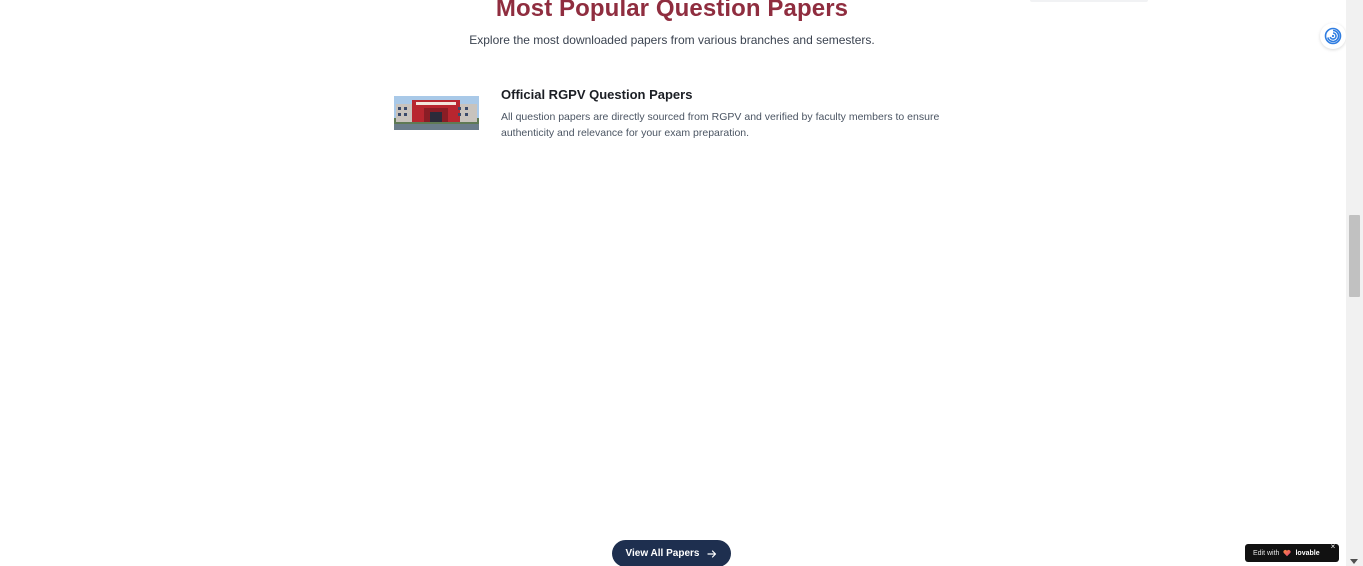 The image size is (1363, 566). Describe the element at coordinates (1307, 553) in the screenshot. I see `badge-brand: lovable` at that location.